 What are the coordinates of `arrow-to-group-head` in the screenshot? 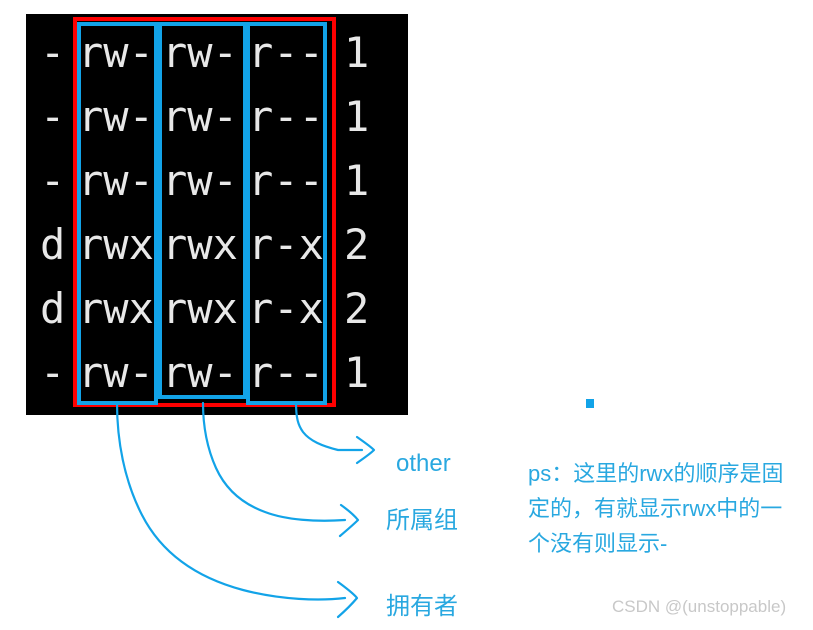 It's located at (349, 520).